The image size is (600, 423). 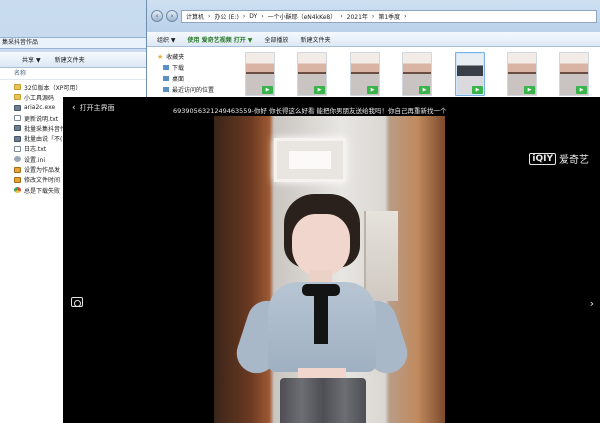 What do you see at coordinates (157, 16) in the screenshot?
I see `back-arrow-icon: ‹` at bounding box center [157, 16].